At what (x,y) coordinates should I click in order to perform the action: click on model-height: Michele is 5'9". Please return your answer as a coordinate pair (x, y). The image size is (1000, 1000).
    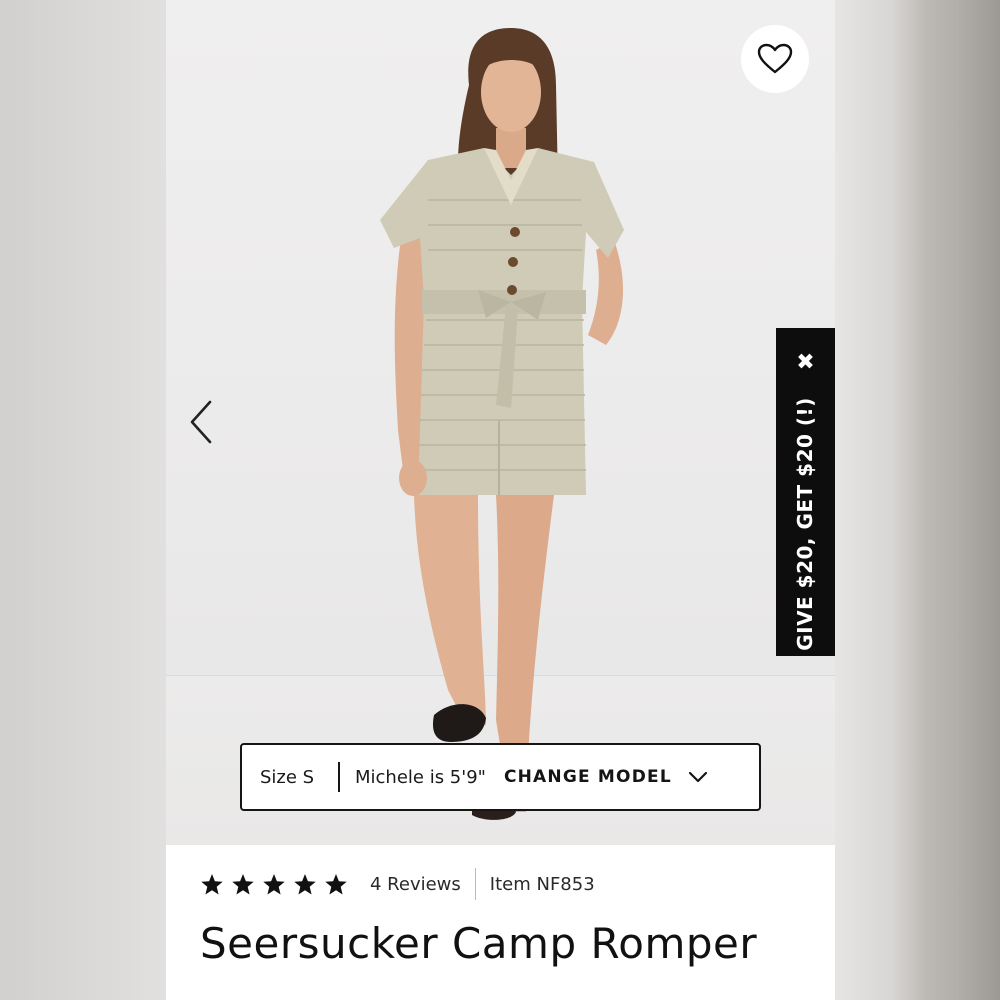
    Looking at the image, I should click on (420, 777).